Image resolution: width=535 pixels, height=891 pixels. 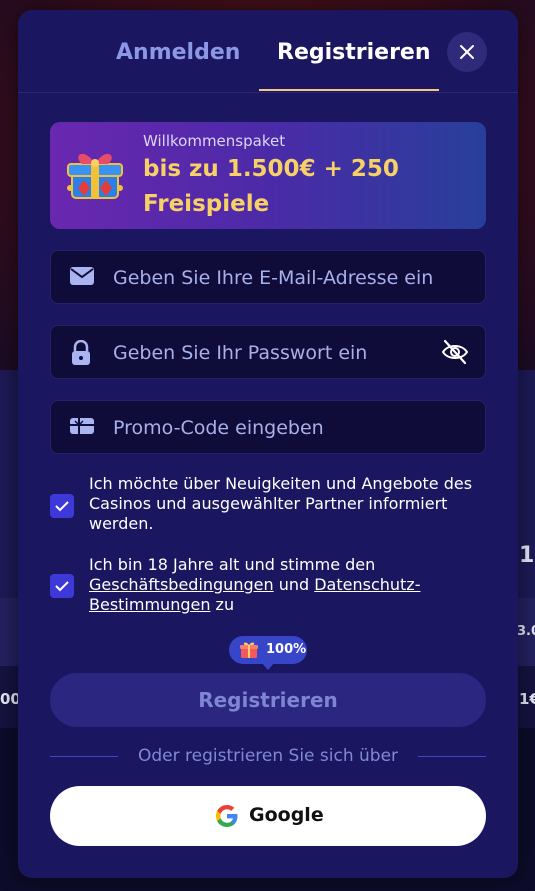 What do you see at coordinates (273, 278) in the screenshot?
I see `email-input` at bounding box center [273, 278].